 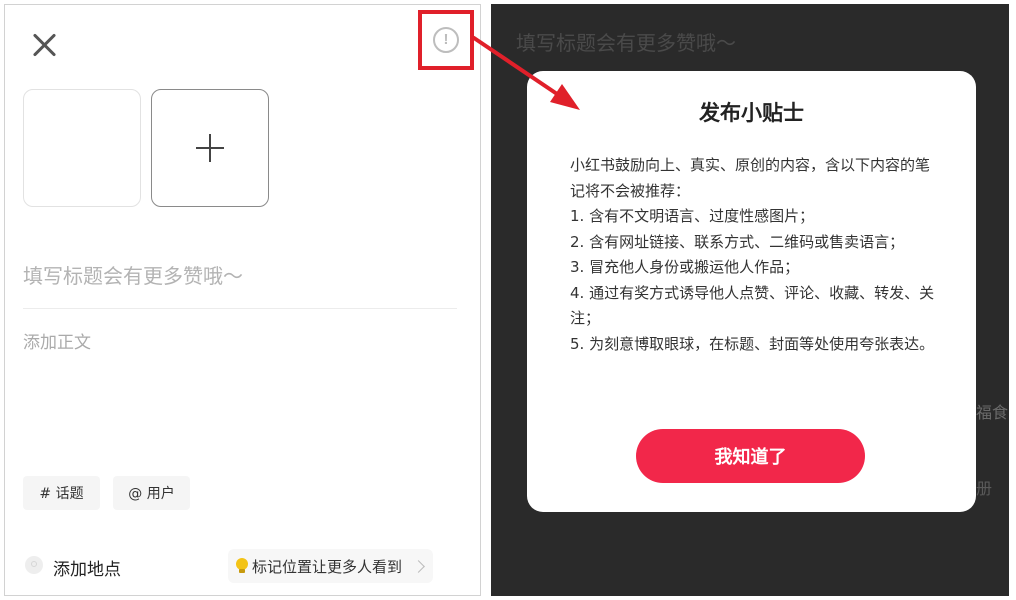 I want to click on add-image-button, so click(x=210, y=148).